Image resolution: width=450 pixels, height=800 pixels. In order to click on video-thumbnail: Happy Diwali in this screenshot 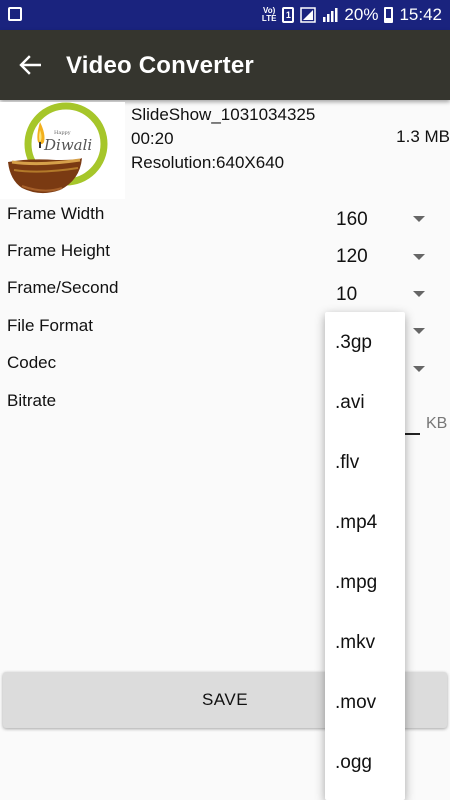, I will do `click(62, 150)`.